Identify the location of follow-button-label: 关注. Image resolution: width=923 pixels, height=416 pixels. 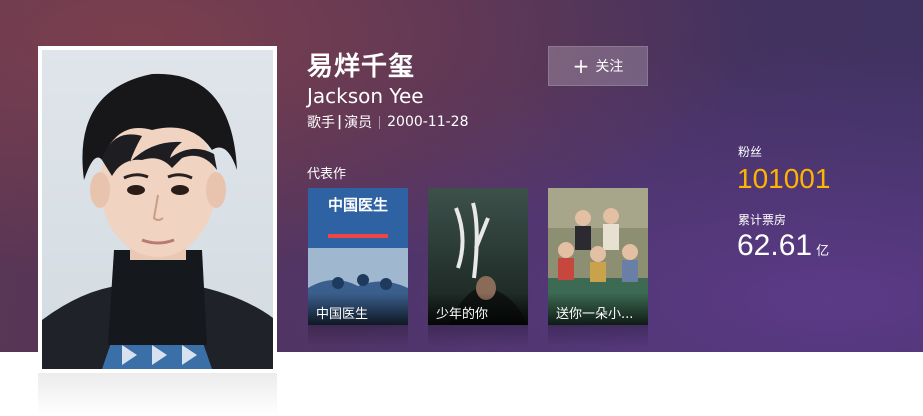
(609, 67).